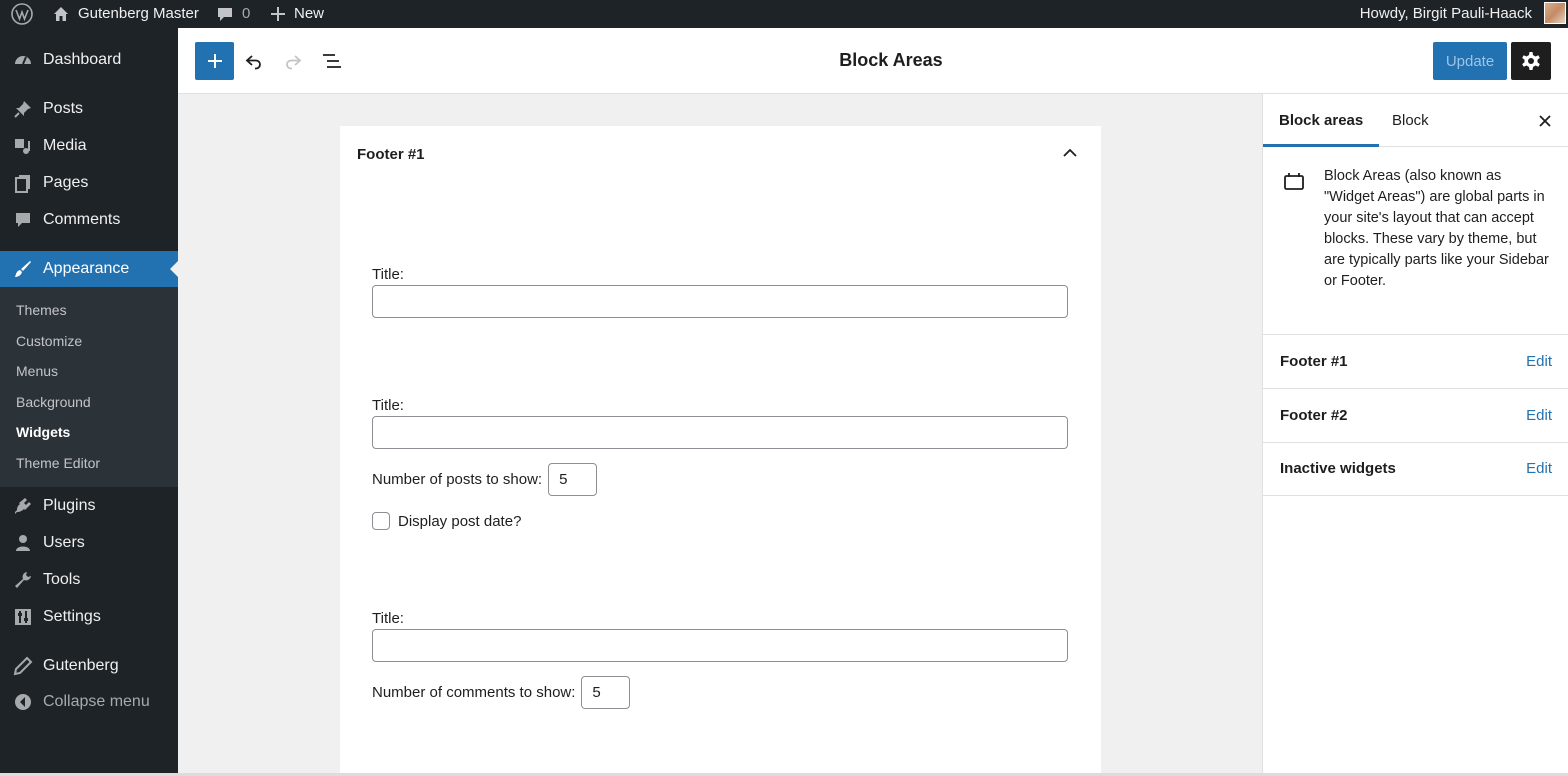 This screenshot has width=1568, height=776. I want to click on comments-count-row: Number of comments to show: 5, so click(501, 692).